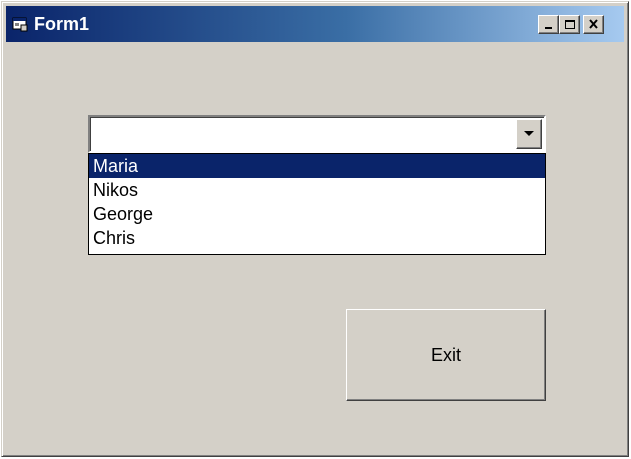 This screenshot has width=631, height=459. I want to click on dropdown-item-maria: Maria, so click(317, 166).